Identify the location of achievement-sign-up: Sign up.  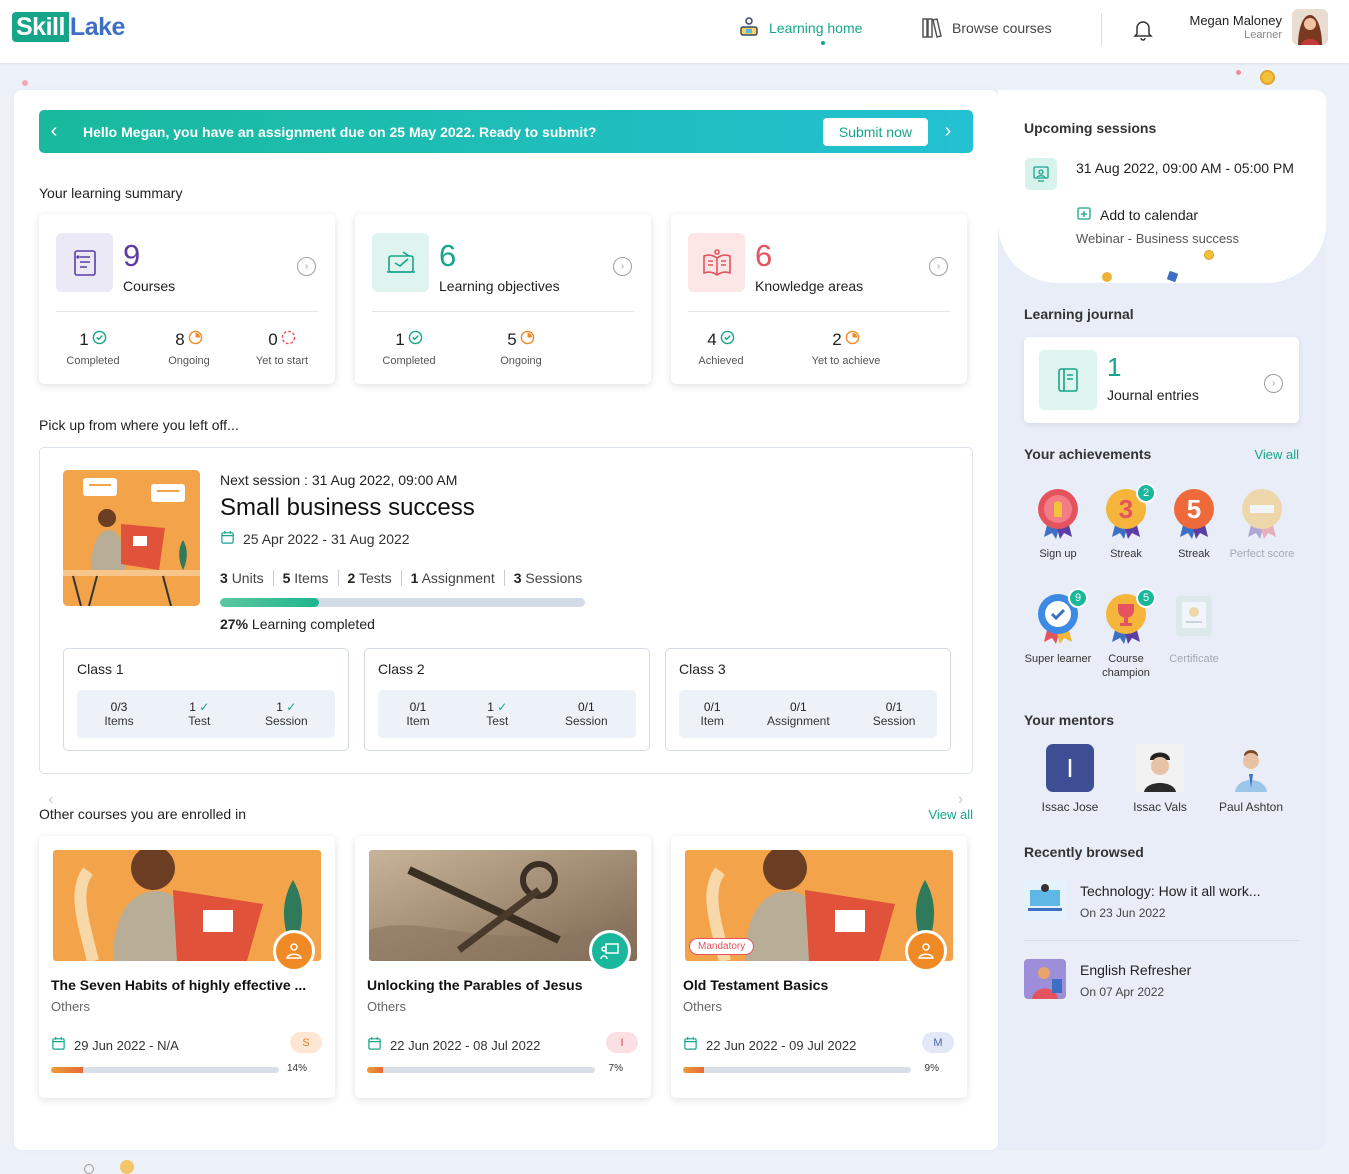
(1058, 524).